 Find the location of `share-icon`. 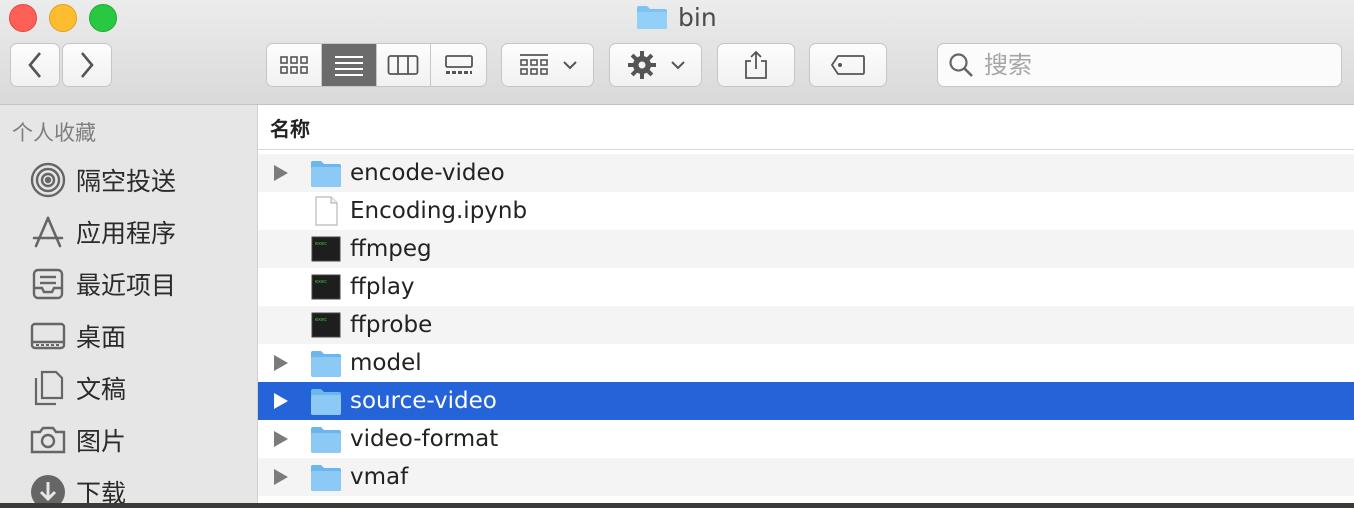

share-icon is located at coordinates (756, 64).